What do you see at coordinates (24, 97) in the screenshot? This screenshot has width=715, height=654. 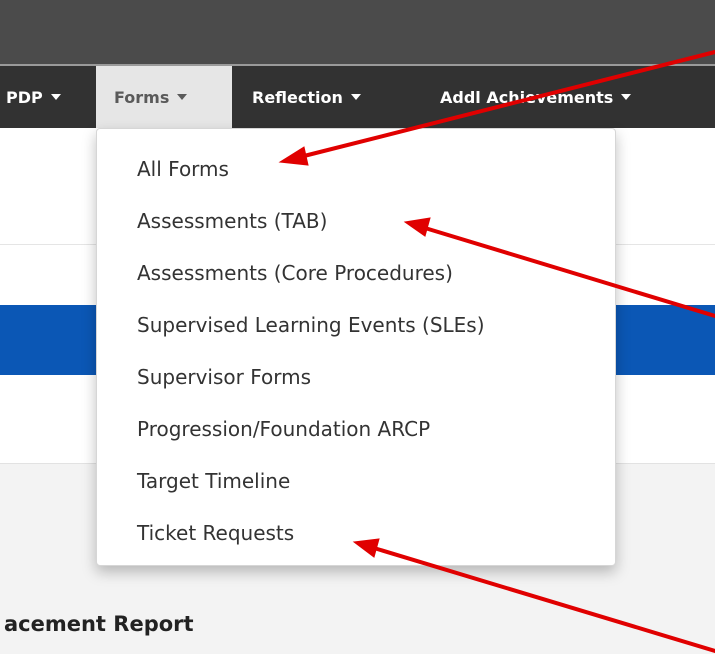 I see `nav-item-label: PDP` at bounding box center [24, 97].